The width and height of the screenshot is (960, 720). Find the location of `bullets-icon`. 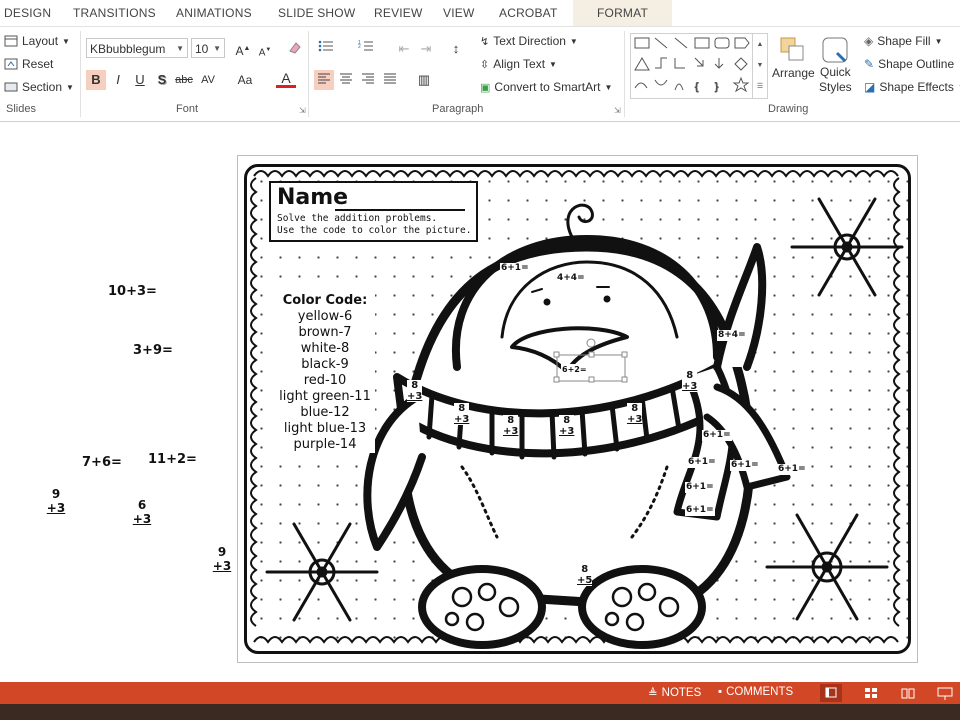

bullets-icon is located at coordinates (326, 49).